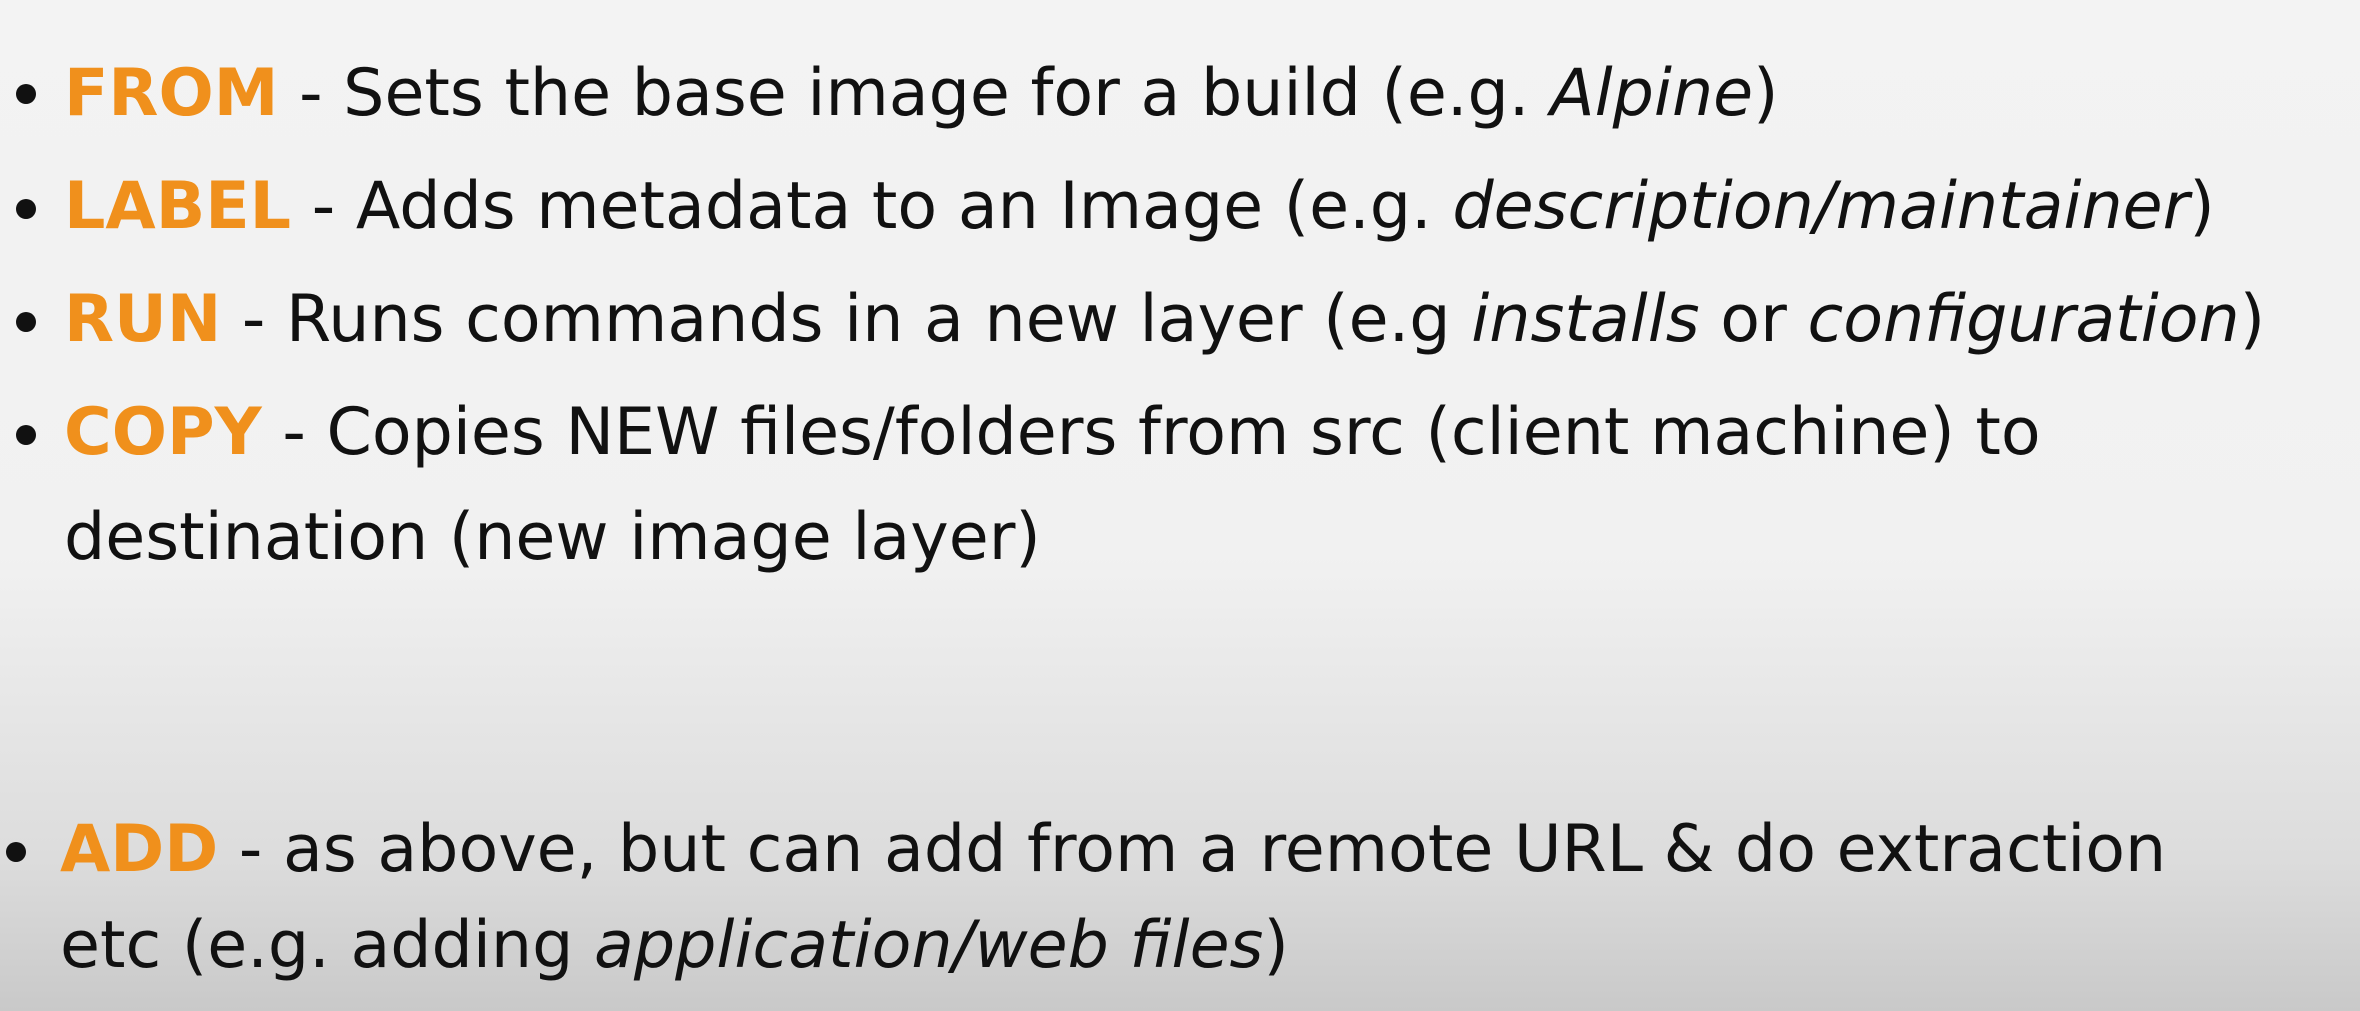  I want to click on keyword-run: RUN, so click(143, 319).